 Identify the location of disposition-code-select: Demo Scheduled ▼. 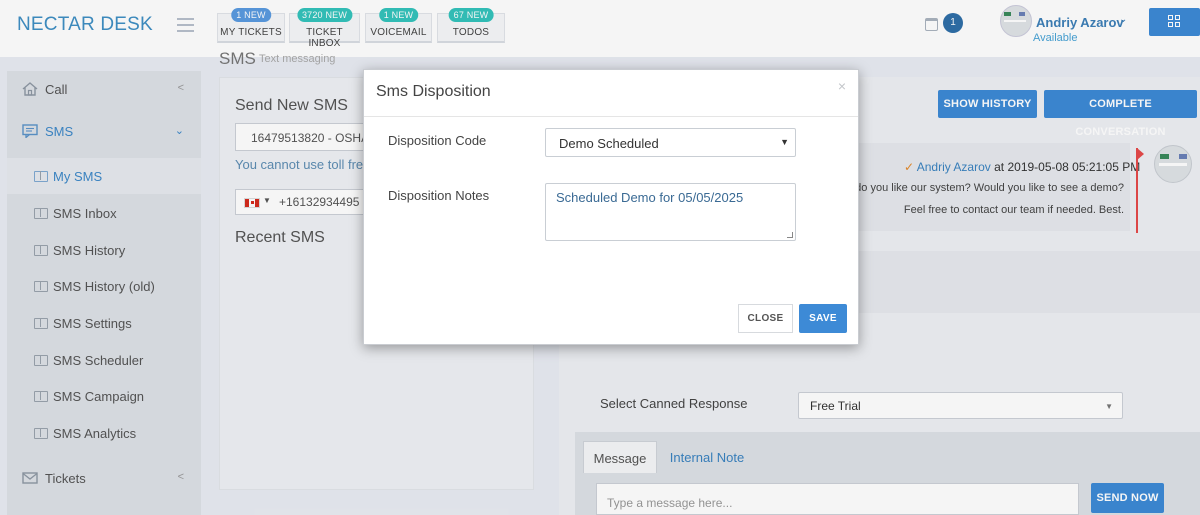
(670, 142).